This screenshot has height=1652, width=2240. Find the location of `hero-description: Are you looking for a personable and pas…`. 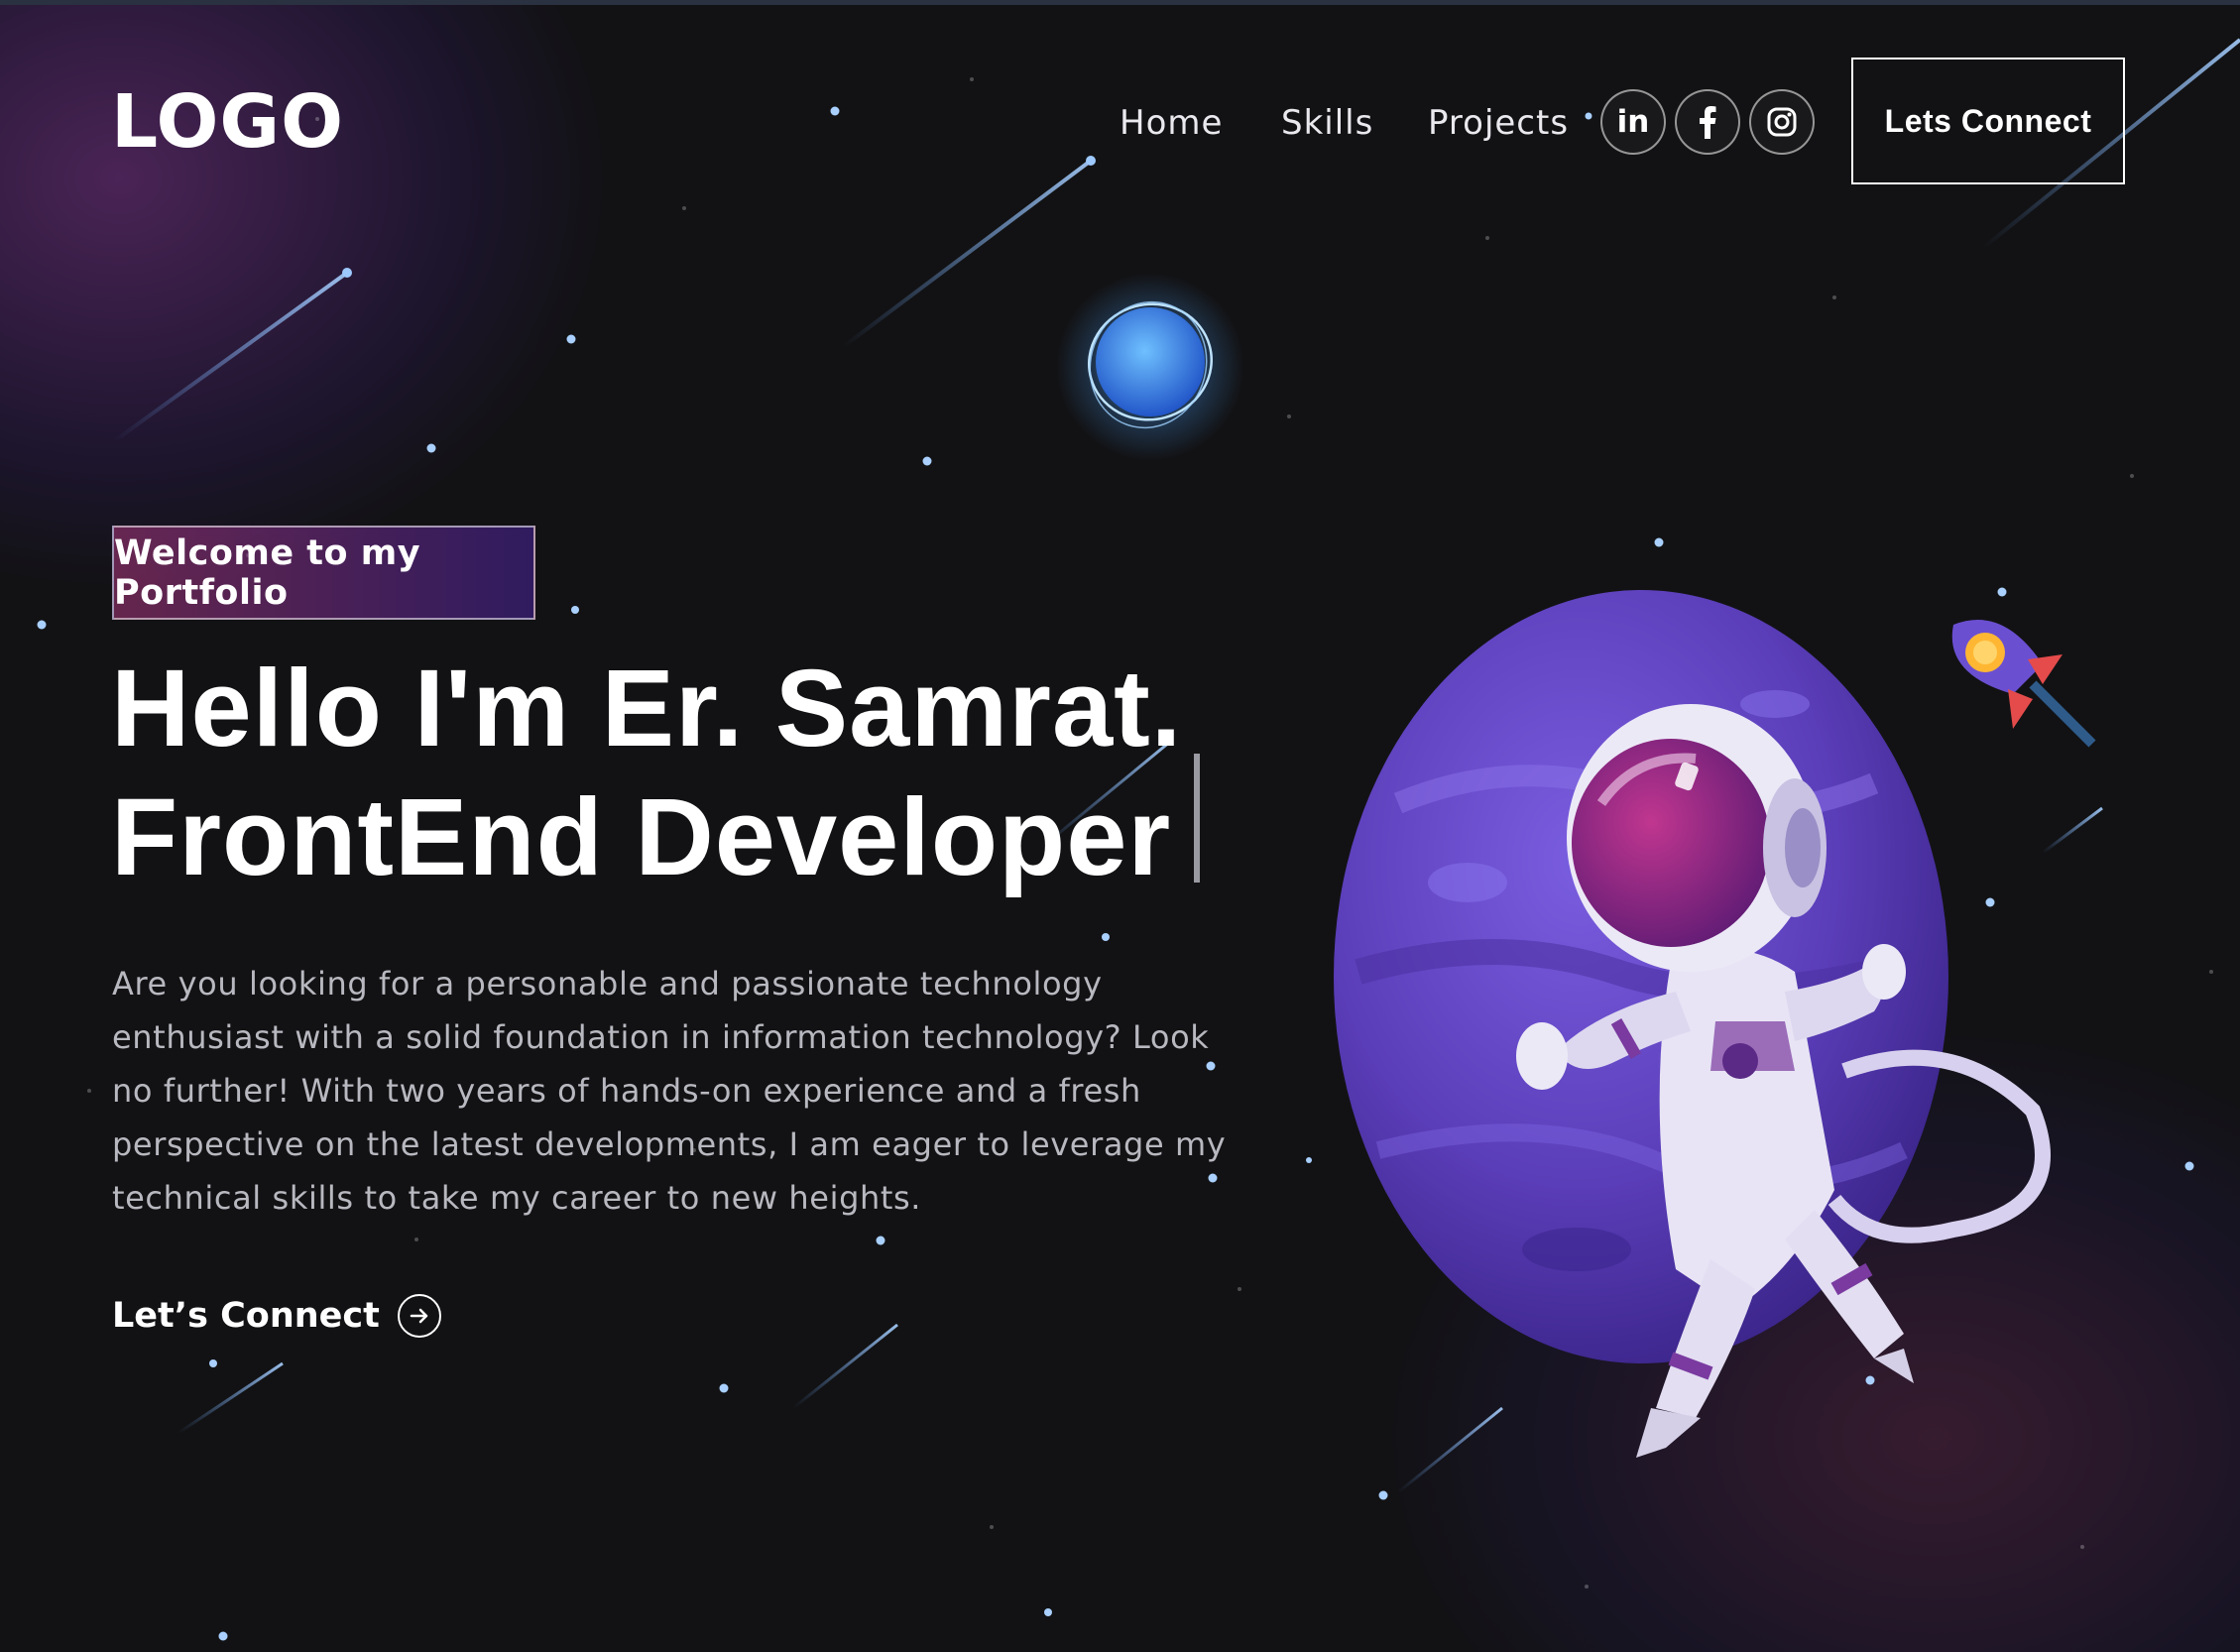

hero-description: Are you looking for a personable and pas… is located at coordinates (669, 1091).